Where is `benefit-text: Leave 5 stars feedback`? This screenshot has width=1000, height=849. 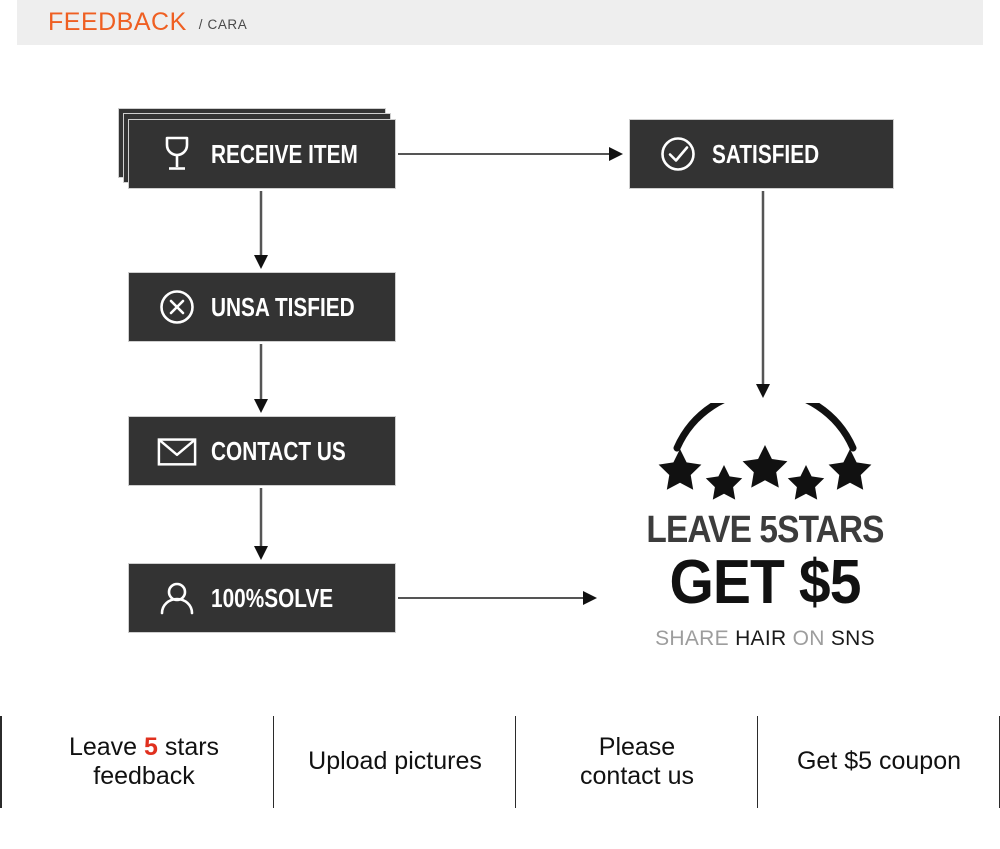
benefit-text: Leave 5 stars feedback is located at coordinates (153, 762).